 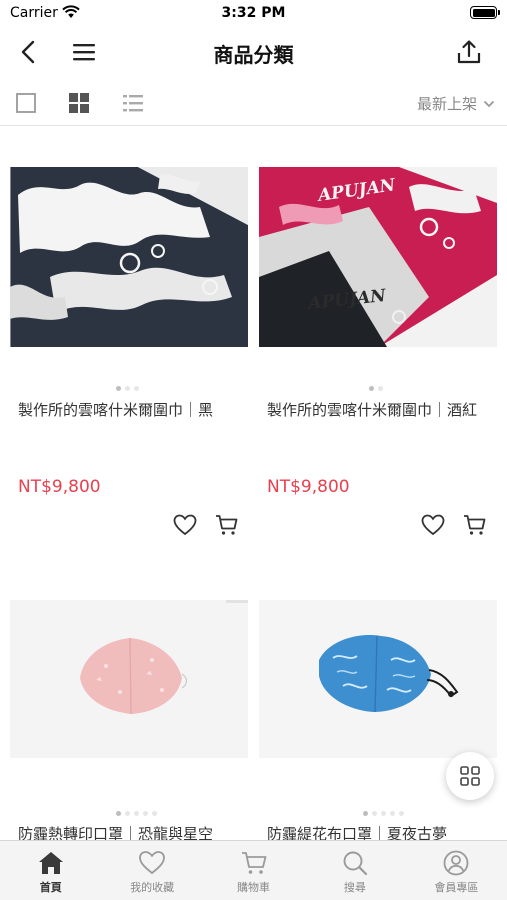 I want to click on single-view-button, so click(x=26, y=103).